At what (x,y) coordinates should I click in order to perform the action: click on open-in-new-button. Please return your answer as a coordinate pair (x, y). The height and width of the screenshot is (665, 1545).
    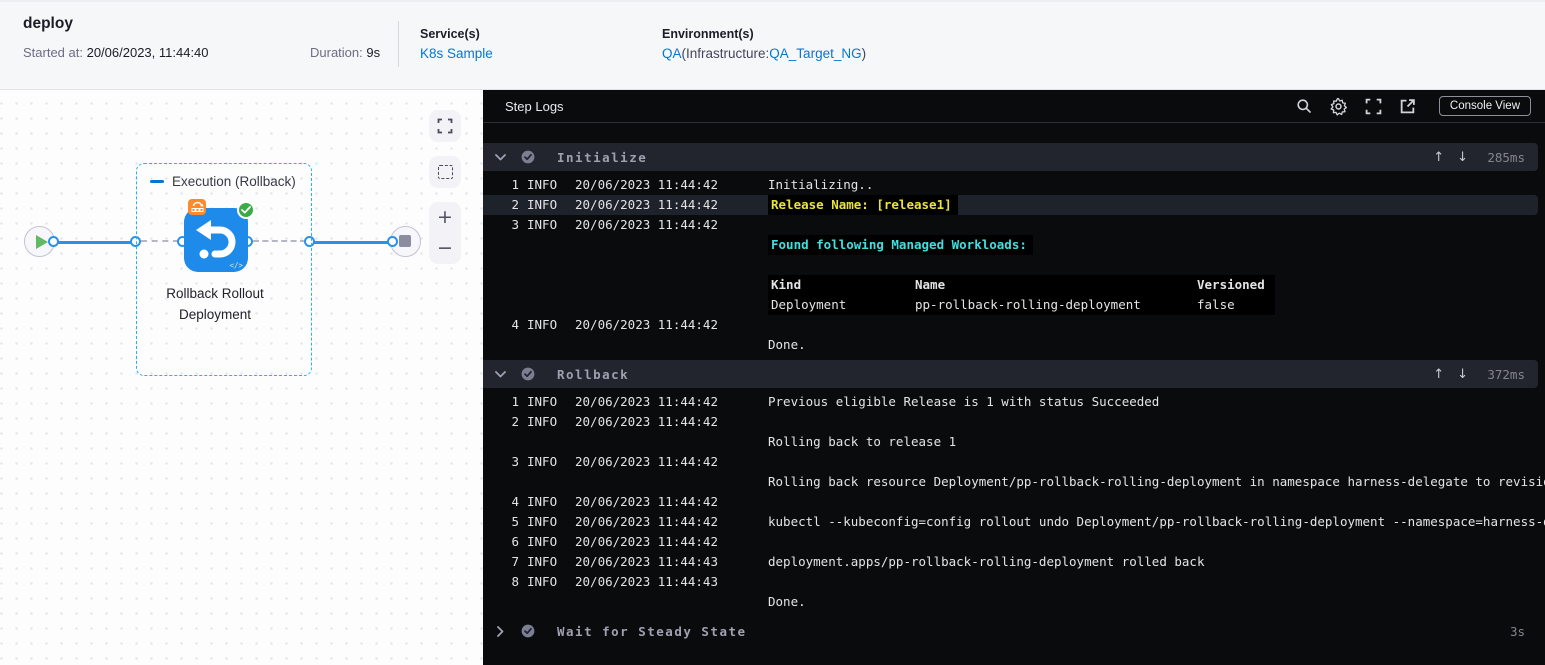
    Looking at the image, I should click on (1407, 106).